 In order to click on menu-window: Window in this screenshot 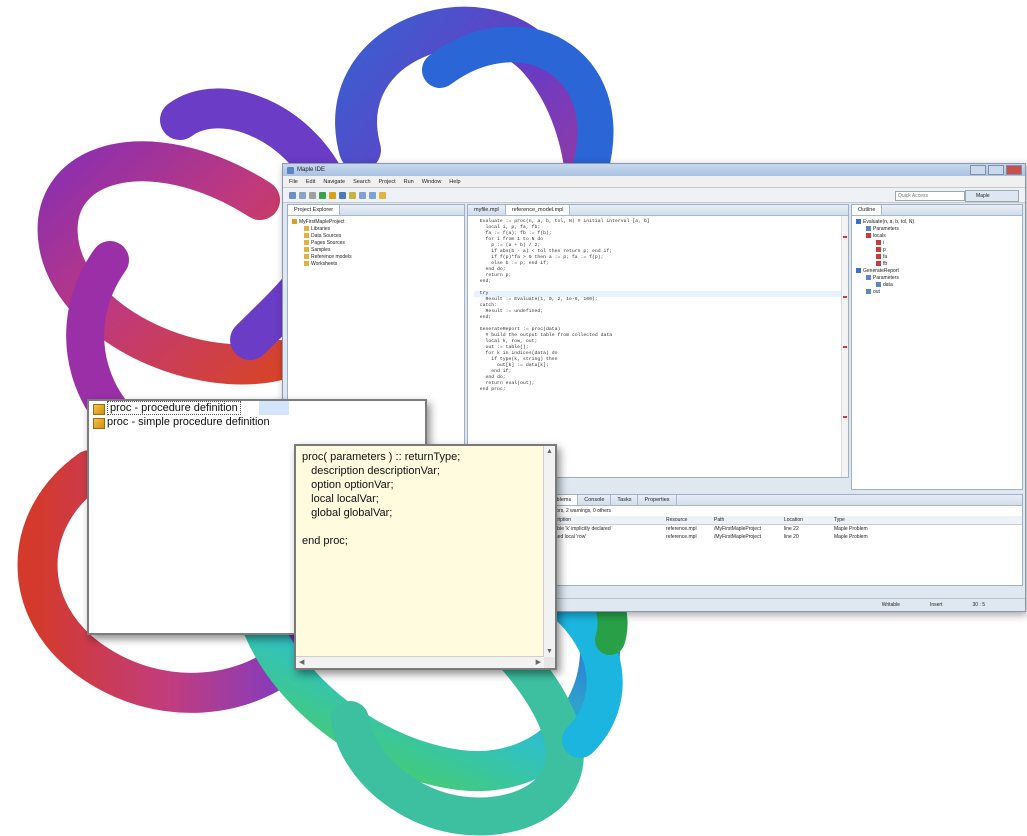, I will do `click(432, 182)`.